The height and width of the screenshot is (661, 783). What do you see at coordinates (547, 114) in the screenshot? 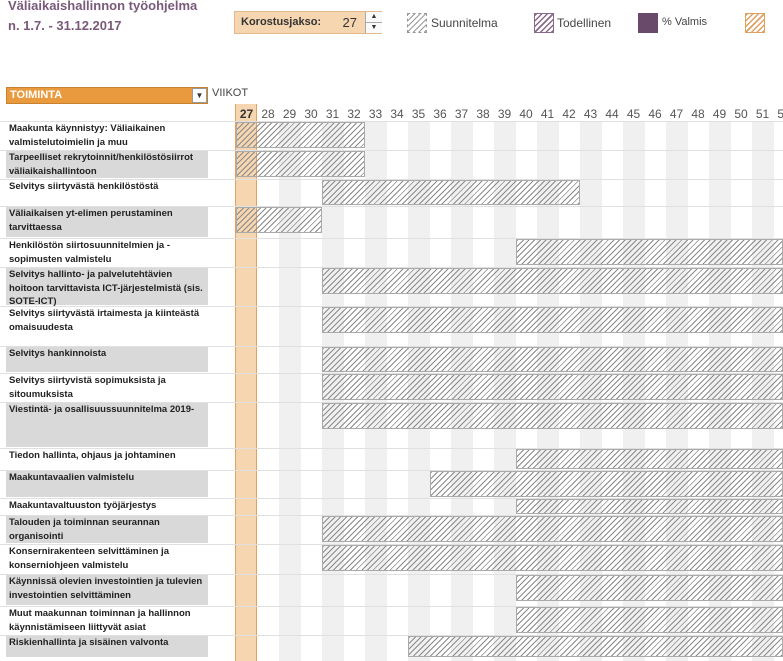
I see `week-header-41: 41` at bounding box center [547, 114].